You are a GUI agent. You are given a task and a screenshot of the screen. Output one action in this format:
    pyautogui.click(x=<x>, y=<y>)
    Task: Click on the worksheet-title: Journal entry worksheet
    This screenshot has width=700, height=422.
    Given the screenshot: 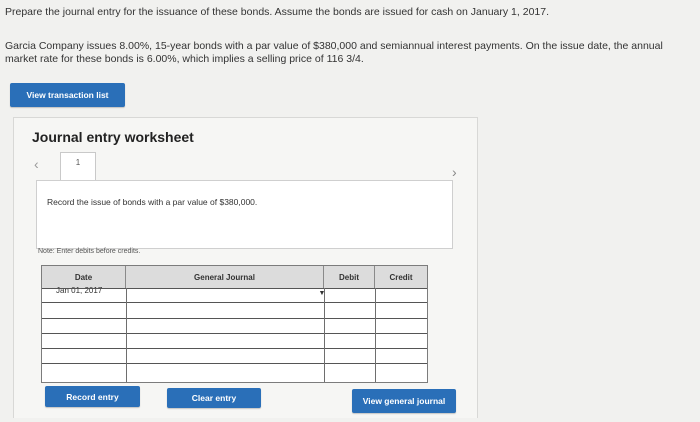 What is the action you would take?
    pyautogui.click(x=113, y=137)
    